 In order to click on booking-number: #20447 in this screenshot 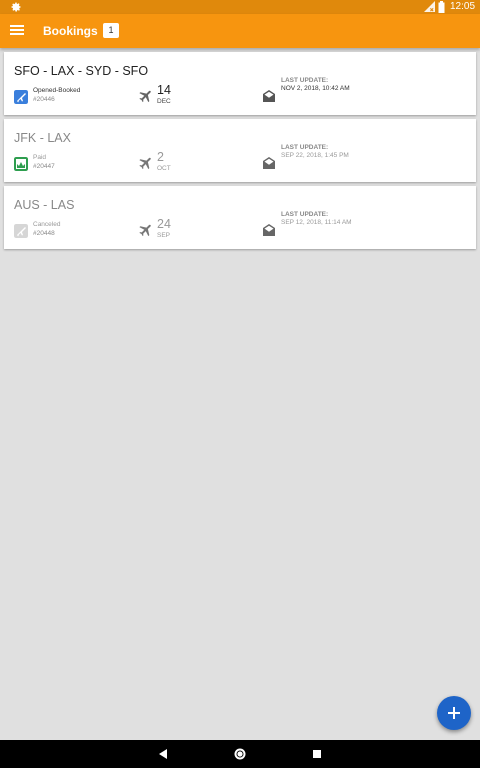, I will do `click(44, 166)`.